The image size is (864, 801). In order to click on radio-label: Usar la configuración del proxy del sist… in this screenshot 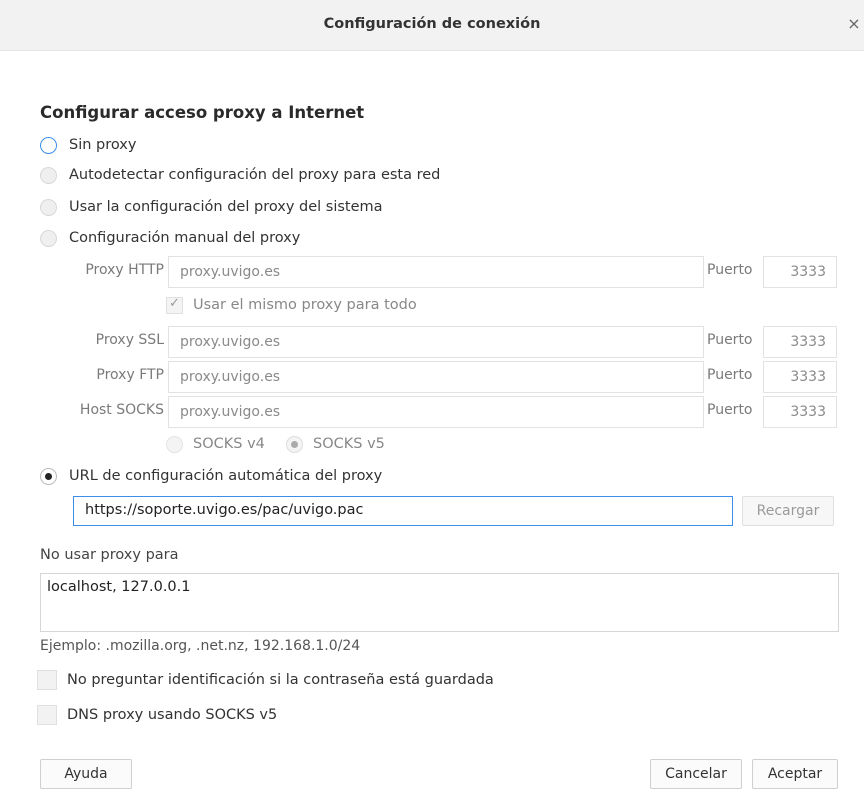, I will do `click(226, 207)`.